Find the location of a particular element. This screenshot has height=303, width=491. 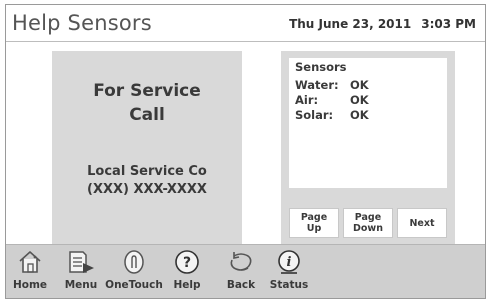

nav-home-button: Home is located at coordinates (30, 273).